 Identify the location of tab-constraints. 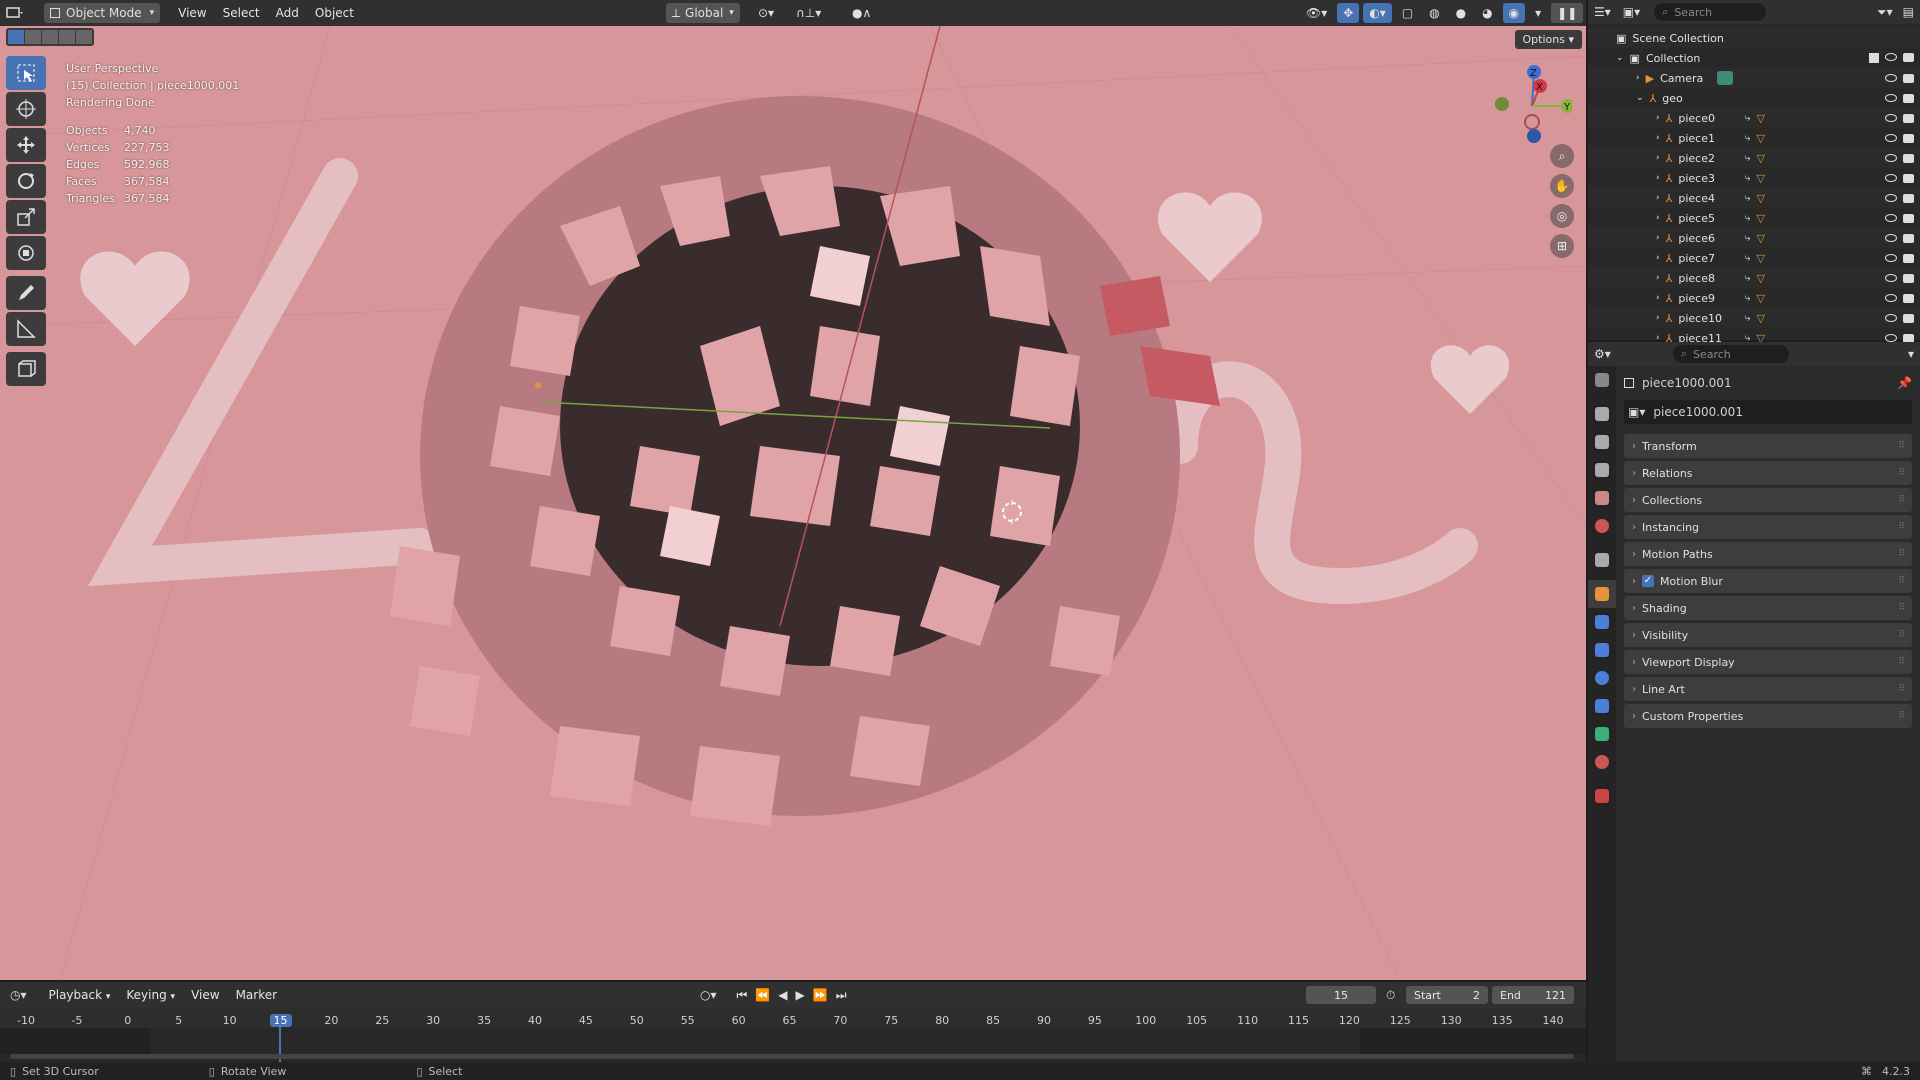
(1602, 706).